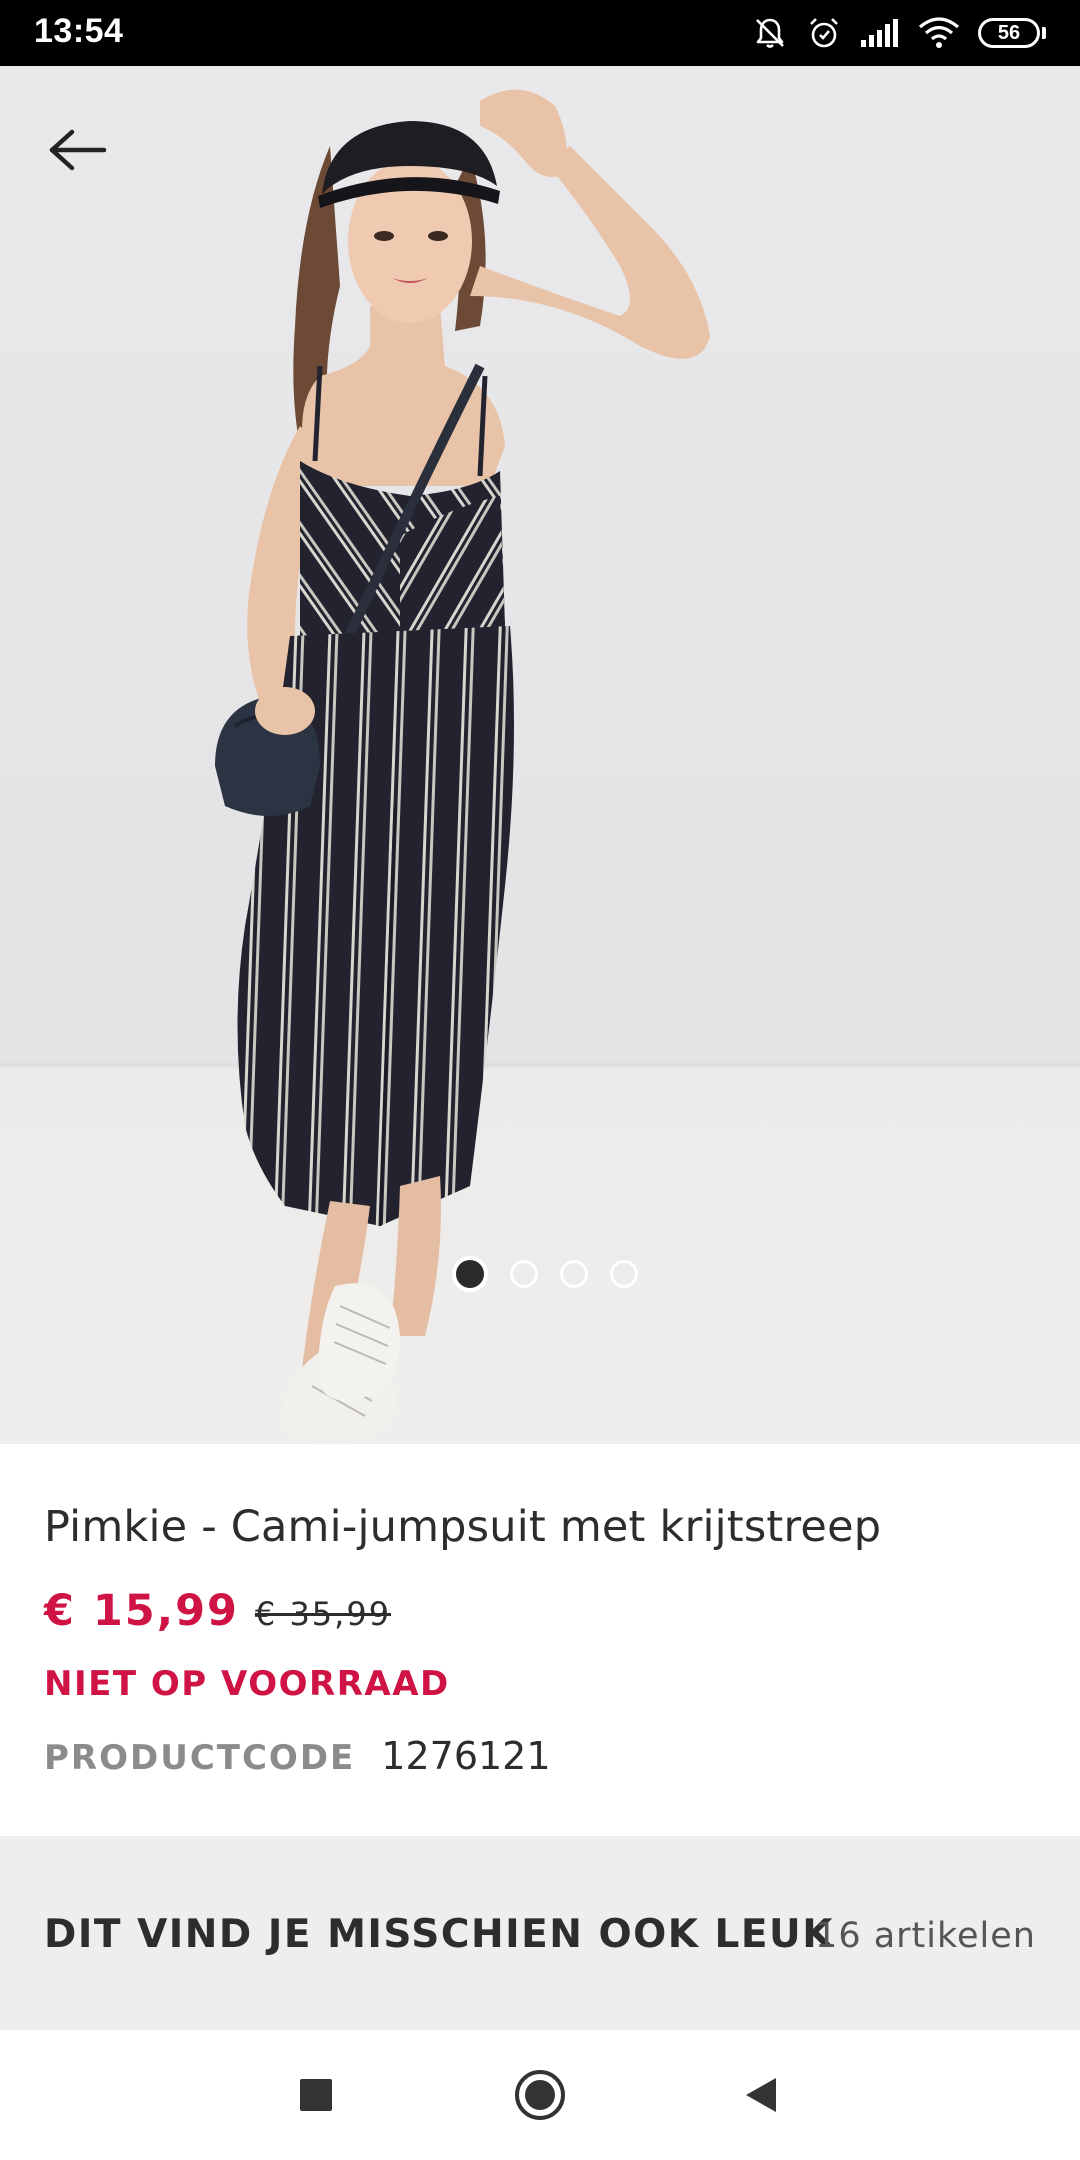 This screenshot has height=2160, width=1080. Describe the element at coordinates (770, 33) in the screenshot. I see `notifications-muted-icon` at that location.